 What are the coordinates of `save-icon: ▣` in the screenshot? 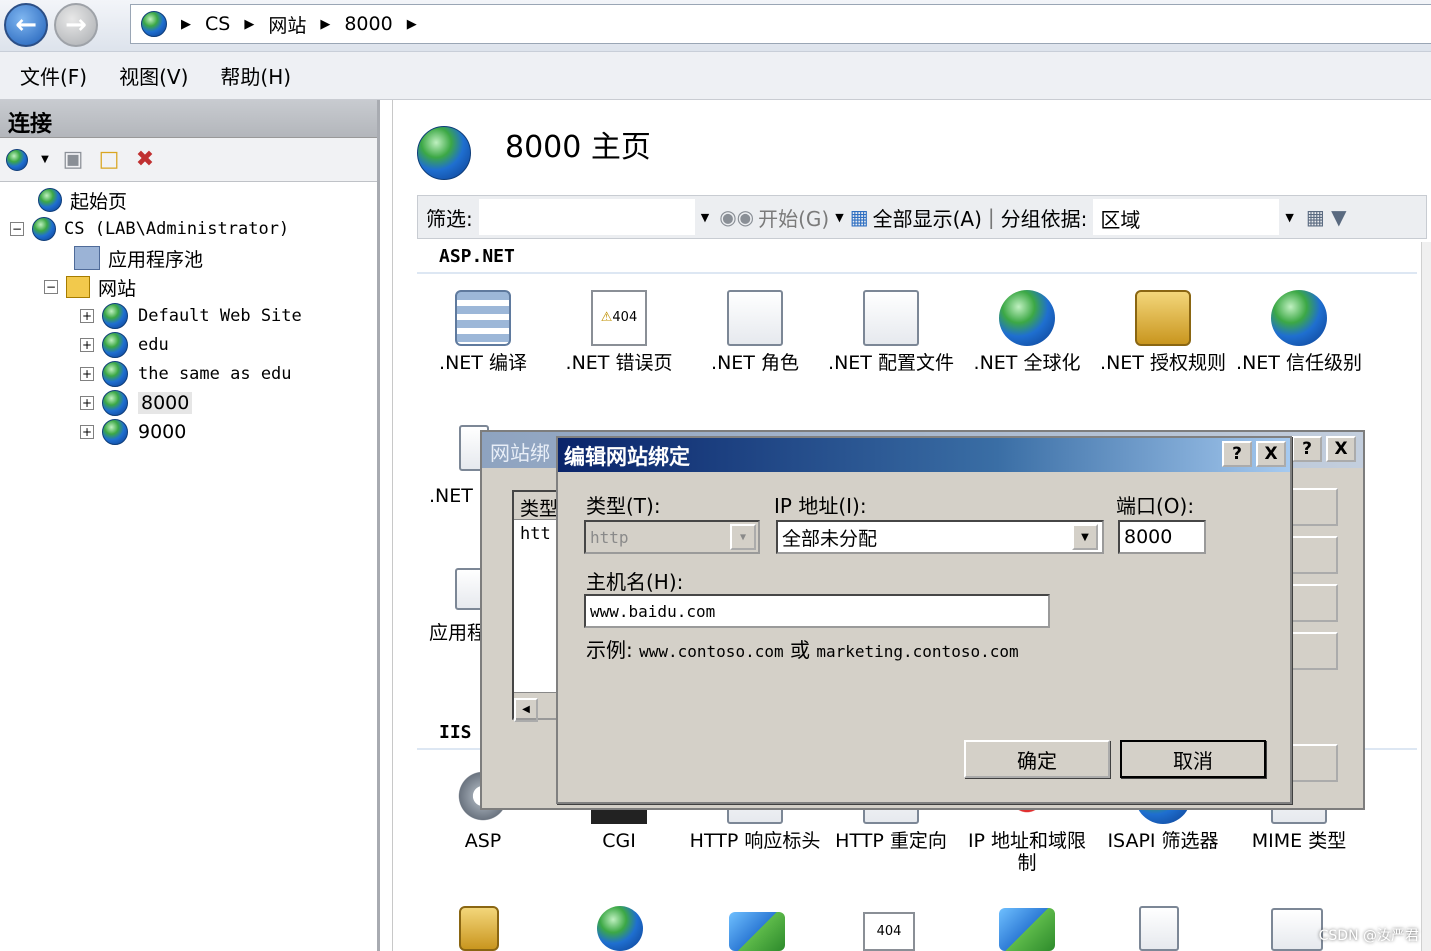 It's located at (73, 160).